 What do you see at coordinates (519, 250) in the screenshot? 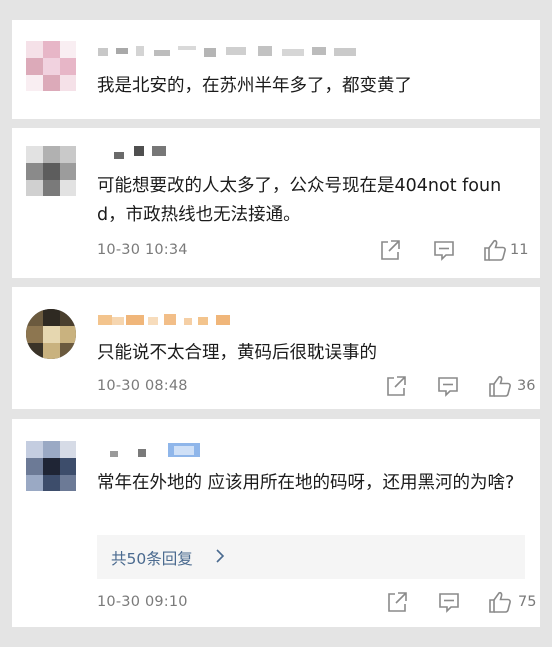
I see `like-count: 11` at bounding box center [519, 250].